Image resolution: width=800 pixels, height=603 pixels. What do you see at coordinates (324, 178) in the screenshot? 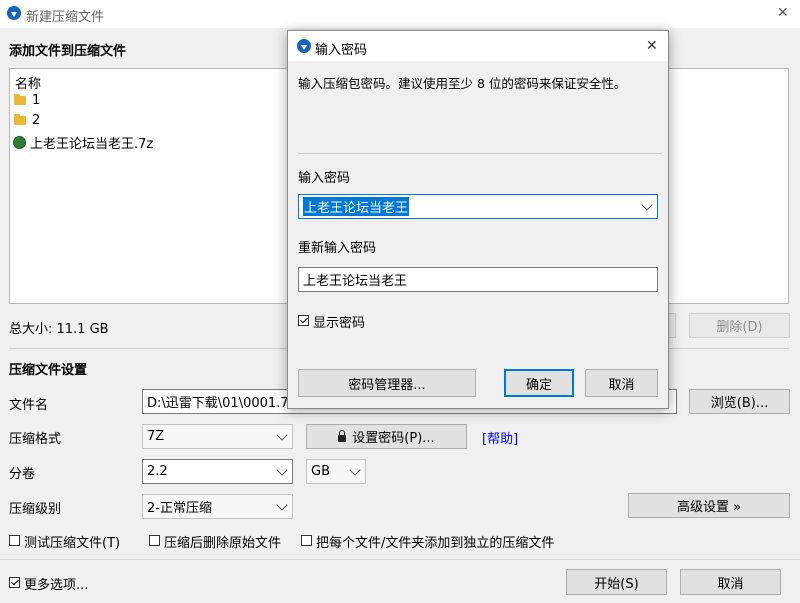
I see `password-label: 输入密码` at bounding box center [324, 178].